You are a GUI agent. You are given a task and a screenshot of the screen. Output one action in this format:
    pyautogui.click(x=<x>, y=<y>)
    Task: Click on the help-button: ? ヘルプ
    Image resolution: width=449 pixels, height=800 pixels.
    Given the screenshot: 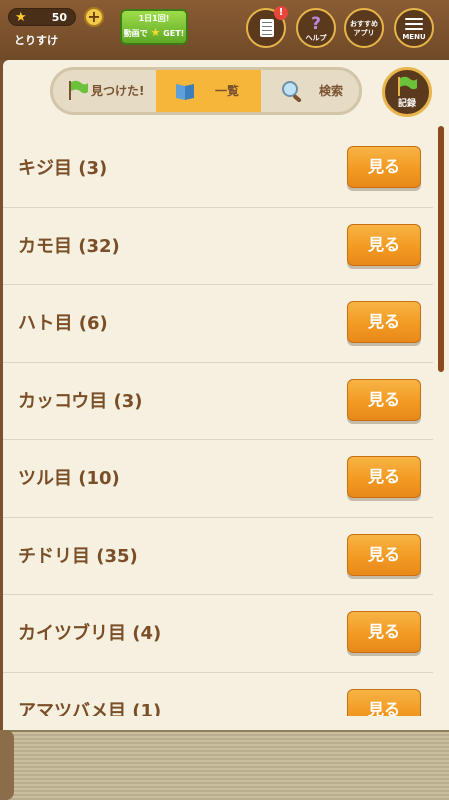 What is the action you would take?
    pyautogui.click(x=316, y=28)
    